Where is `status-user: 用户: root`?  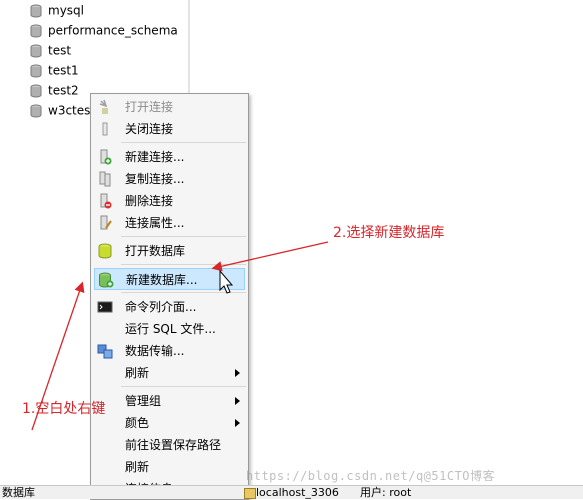
status-user: 用户: root is located at coordinates (386, 492).